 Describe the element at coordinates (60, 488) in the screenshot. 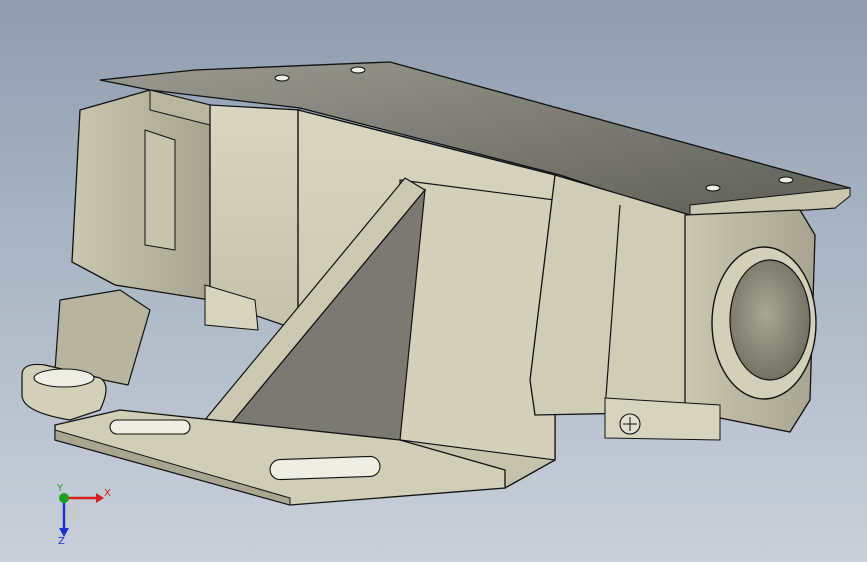

I see `y-axis-label: Y` at that location.